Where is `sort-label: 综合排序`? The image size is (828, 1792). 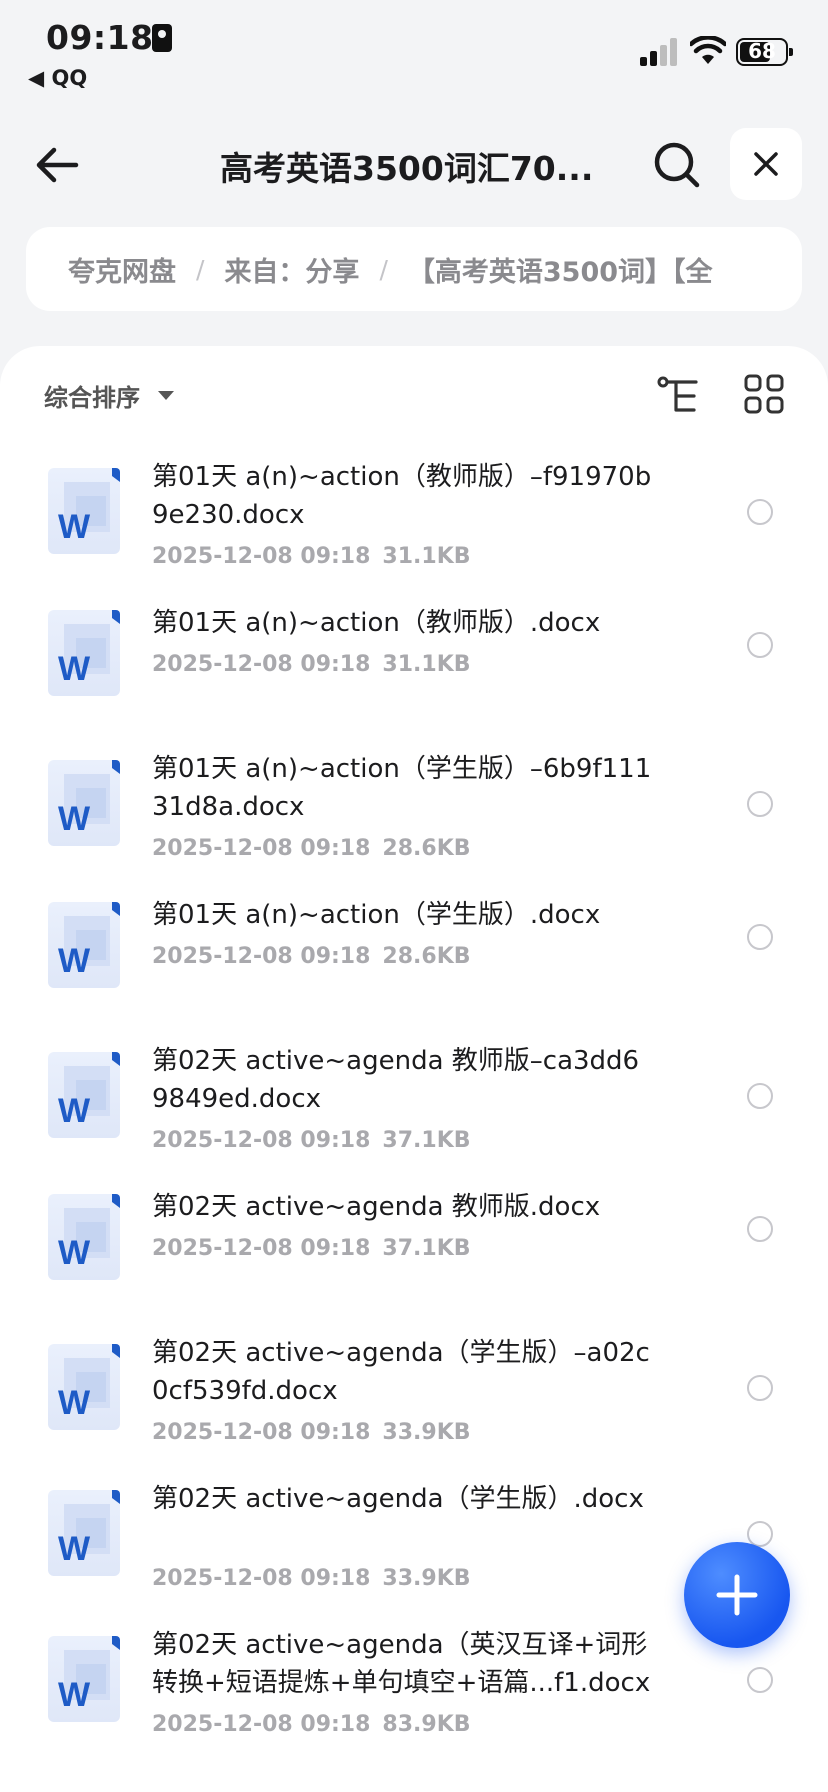 sort-label: 综合排序 is located at coordinates (92, 398).